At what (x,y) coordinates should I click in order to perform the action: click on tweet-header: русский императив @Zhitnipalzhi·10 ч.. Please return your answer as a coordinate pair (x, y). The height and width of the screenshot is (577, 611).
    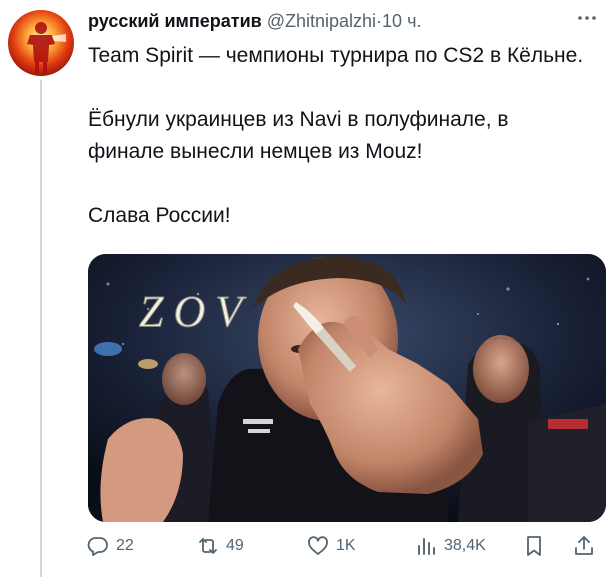
    Looking at the image, I should click on (327, 21).